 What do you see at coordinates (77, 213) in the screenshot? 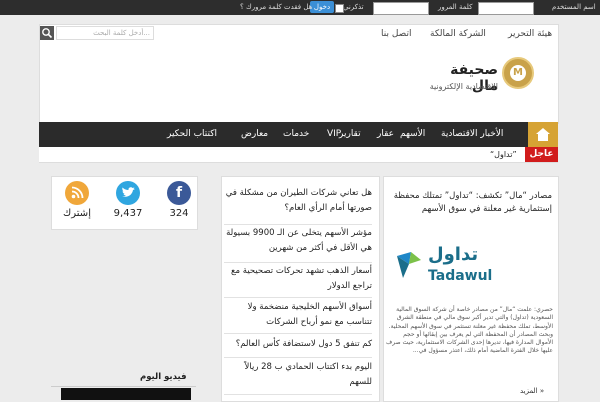
I see `rss-subscribe: إشترك` at bounding box center [77, 213].